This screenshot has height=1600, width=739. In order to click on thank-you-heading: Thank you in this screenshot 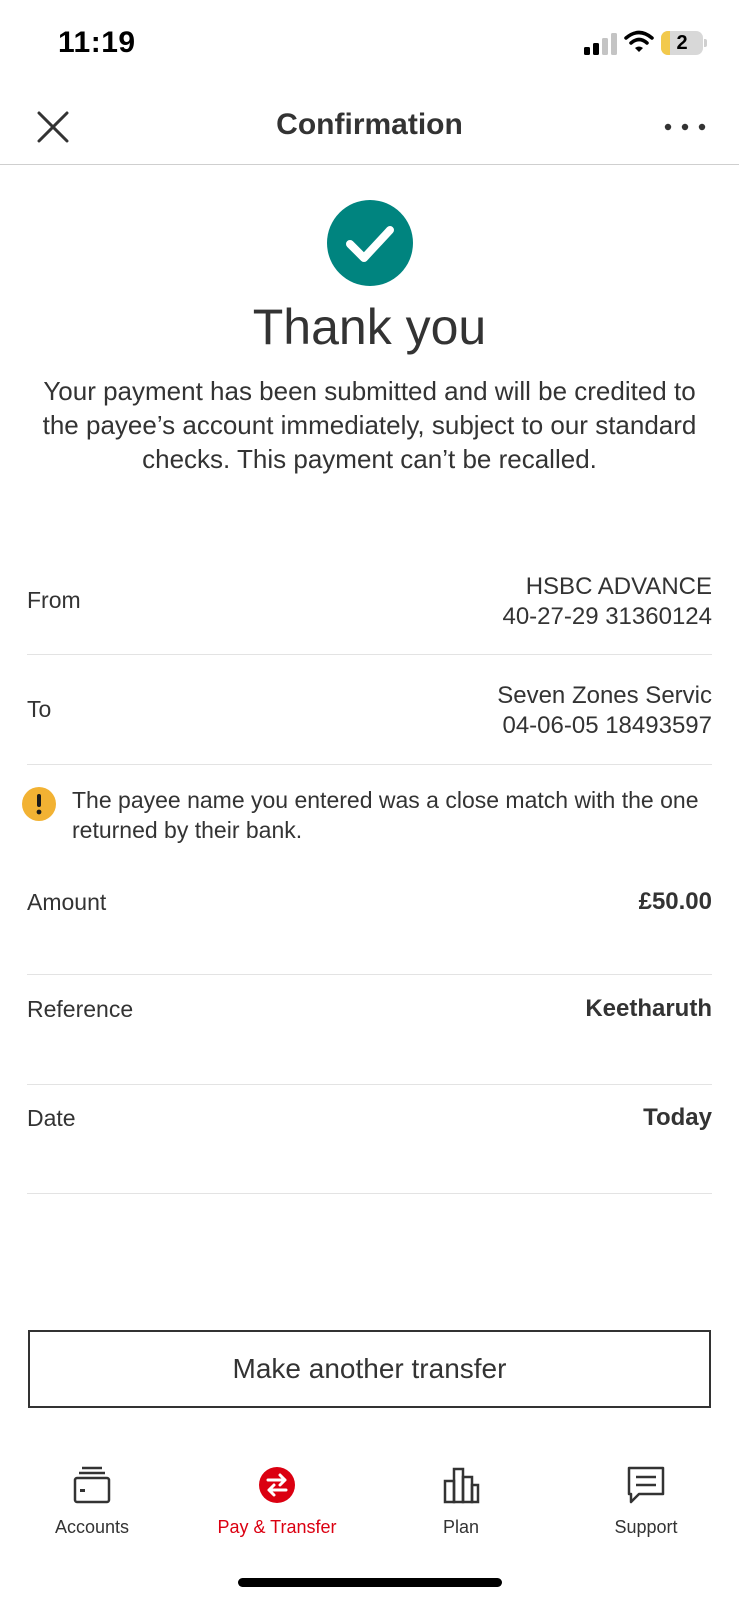, I will do `click(369, 327)`.